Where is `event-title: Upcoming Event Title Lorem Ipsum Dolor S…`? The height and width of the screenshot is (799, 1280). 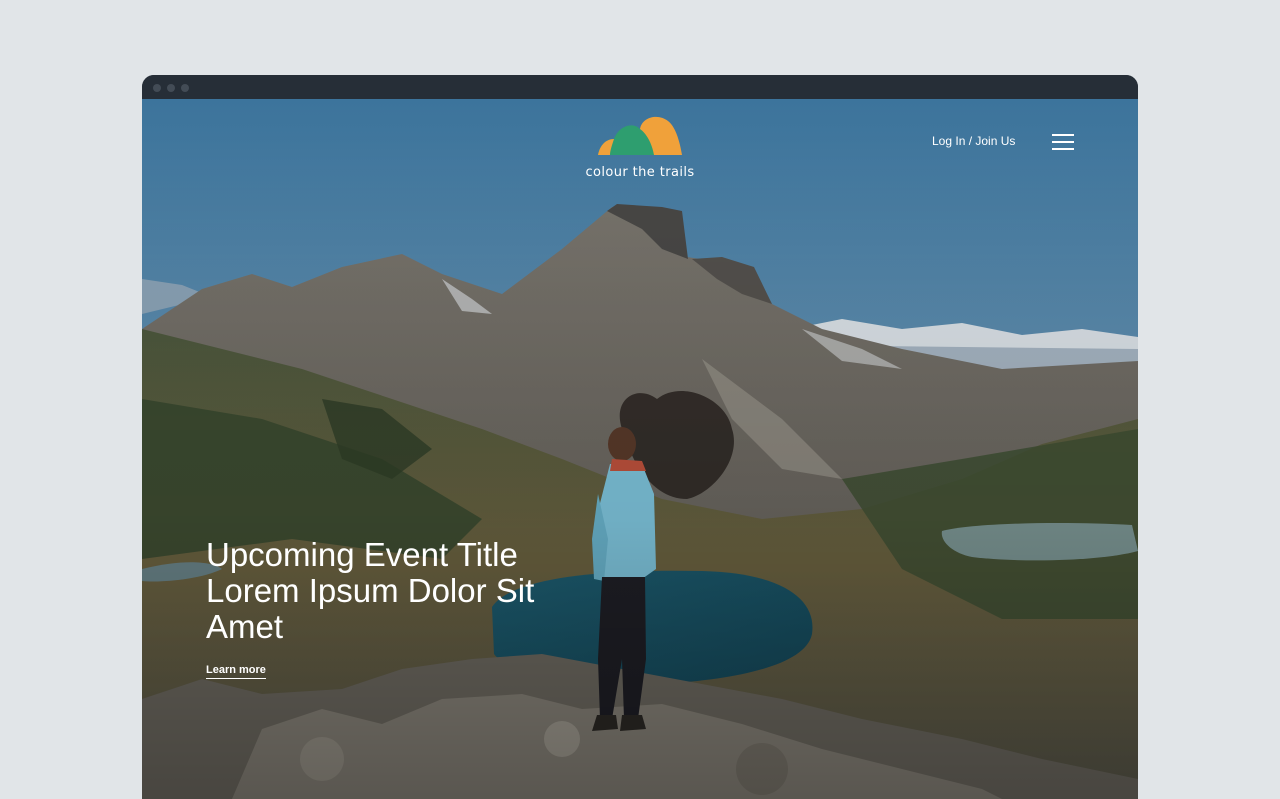
event-title: Upcoming Event Title Lorem Ipsum Dolor S… is located at coordinates (370, 590).